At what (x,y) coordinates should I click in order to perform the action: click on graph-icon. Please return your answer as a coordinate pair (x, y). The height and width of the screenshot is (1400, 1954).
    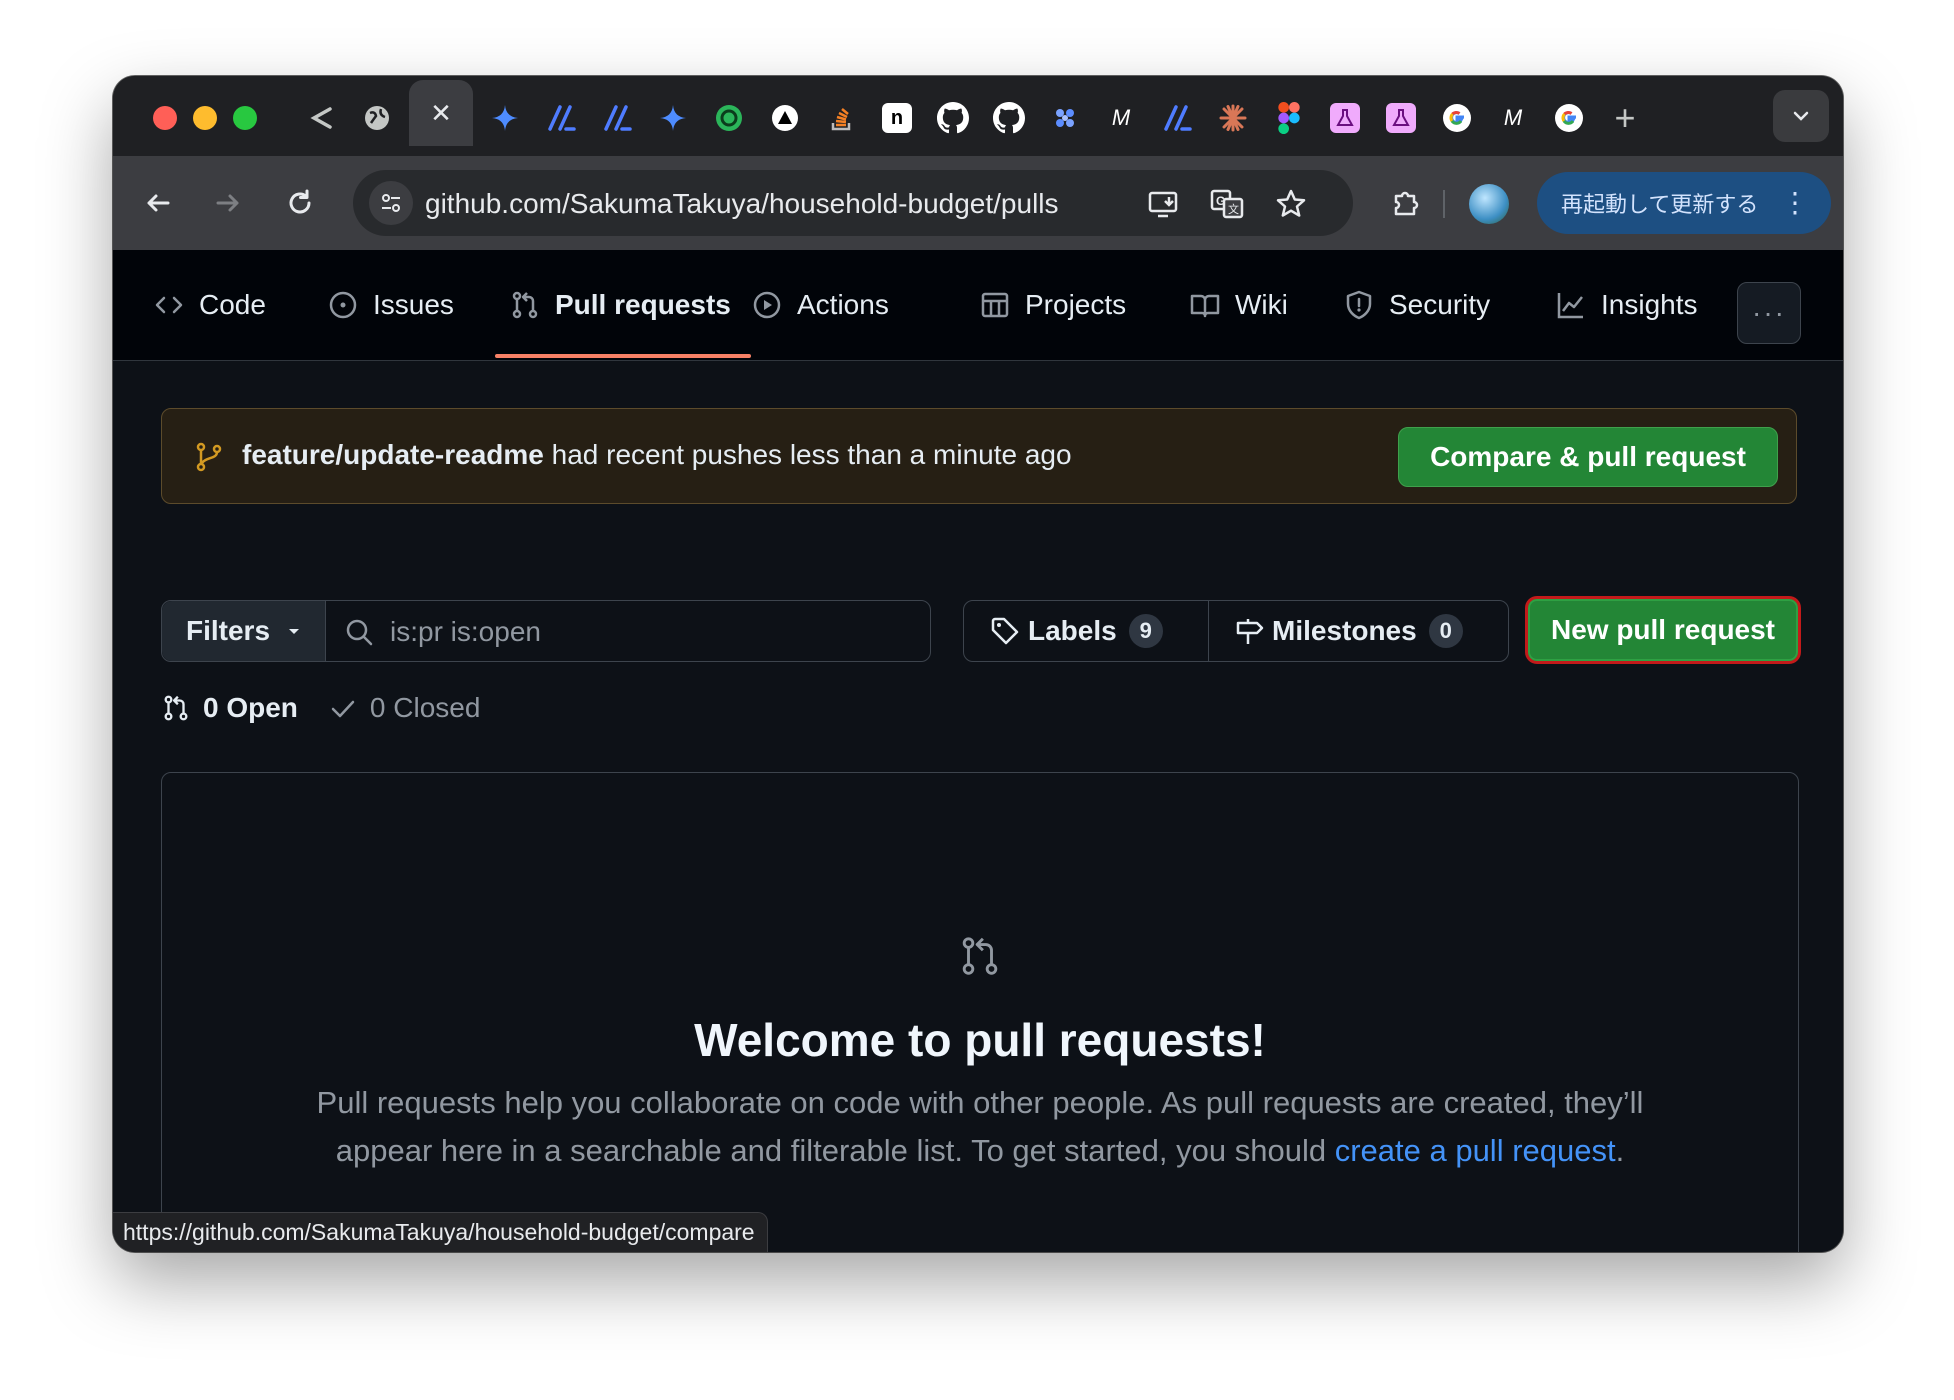
    Looking at the image, I should click on (1570, 306).